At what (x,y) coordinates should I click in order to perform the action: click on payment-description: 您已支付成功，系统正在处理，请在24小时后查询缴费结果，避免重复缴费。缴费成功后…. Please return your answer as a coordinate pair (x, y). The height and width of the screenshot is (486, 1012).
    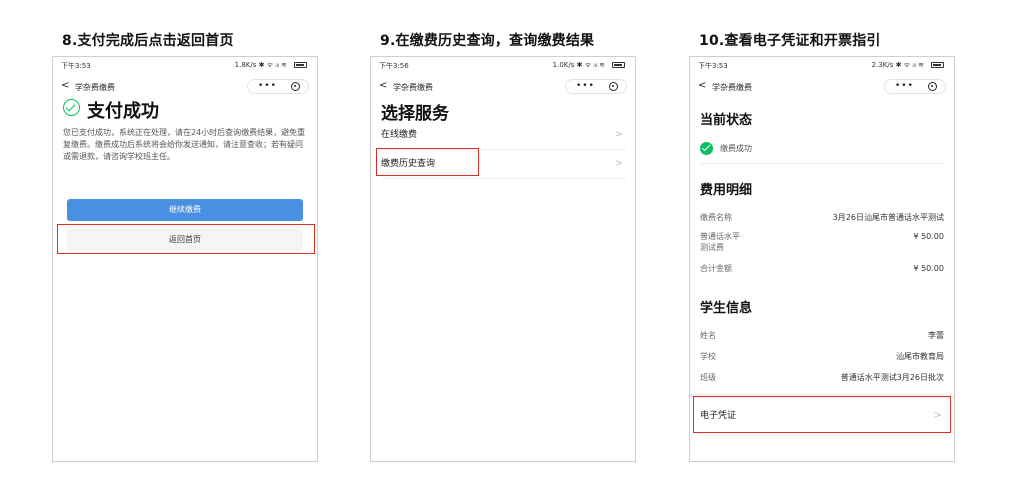
    Looking at the image, I should click on (184, 144).